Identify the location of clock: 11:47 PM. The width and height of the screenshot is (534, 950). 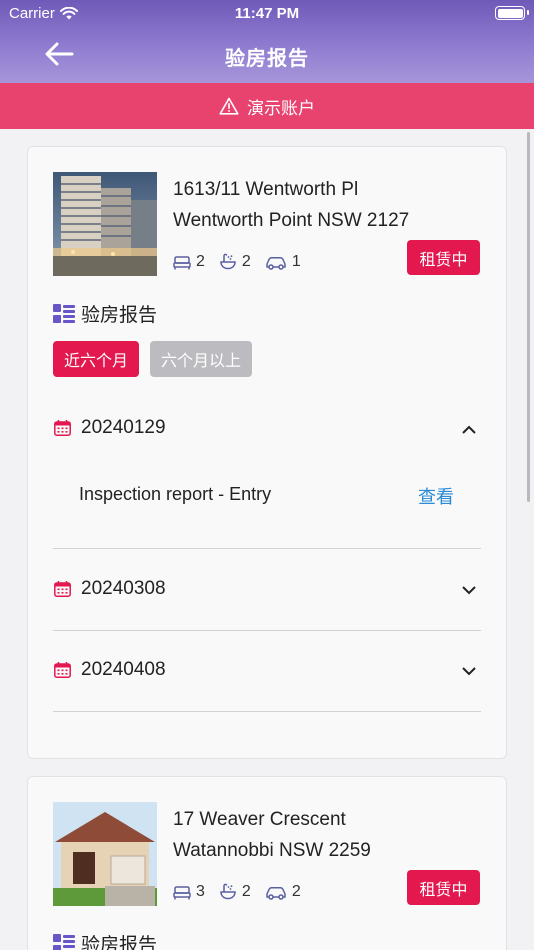
(267, 13).